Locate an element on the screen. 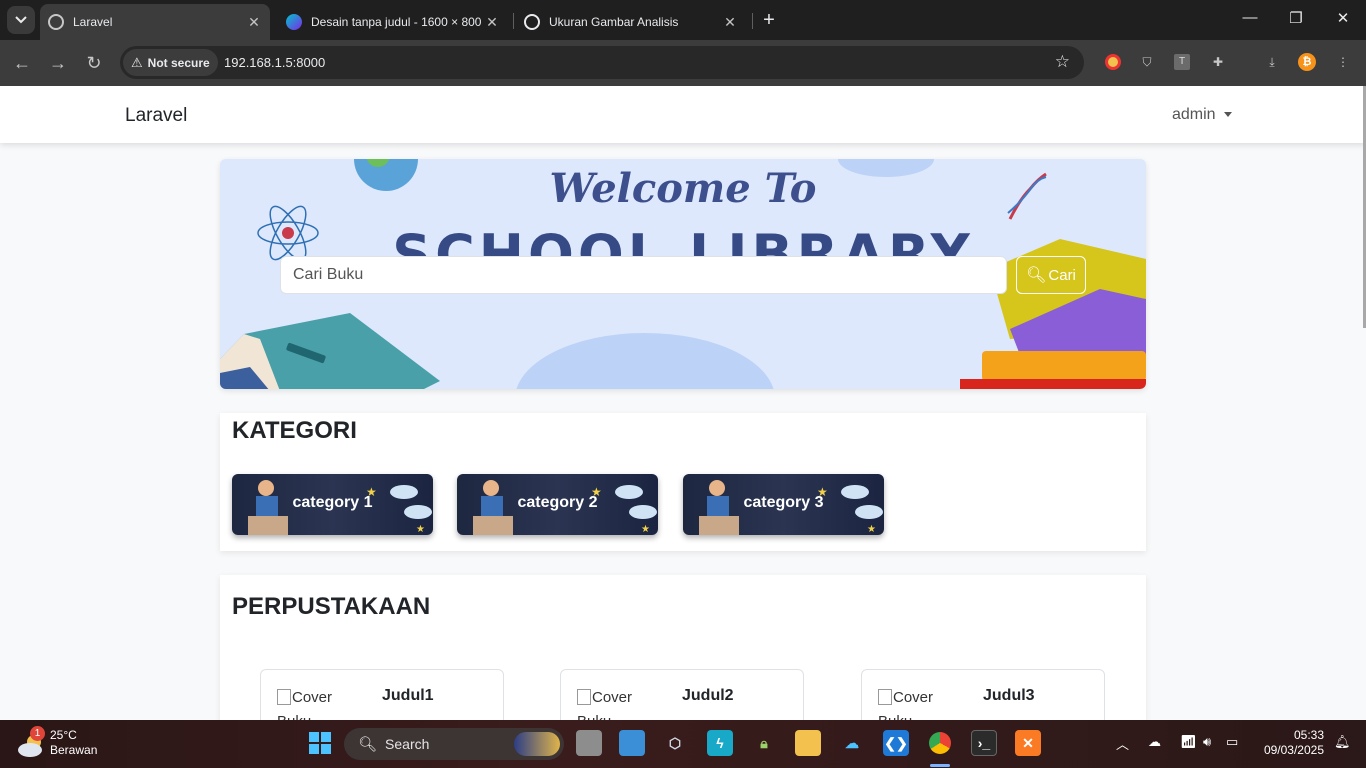 Image resolution: width=1366 pixels, height=768 pixels. chevron-down-icon is located at coordinates (21, 20).